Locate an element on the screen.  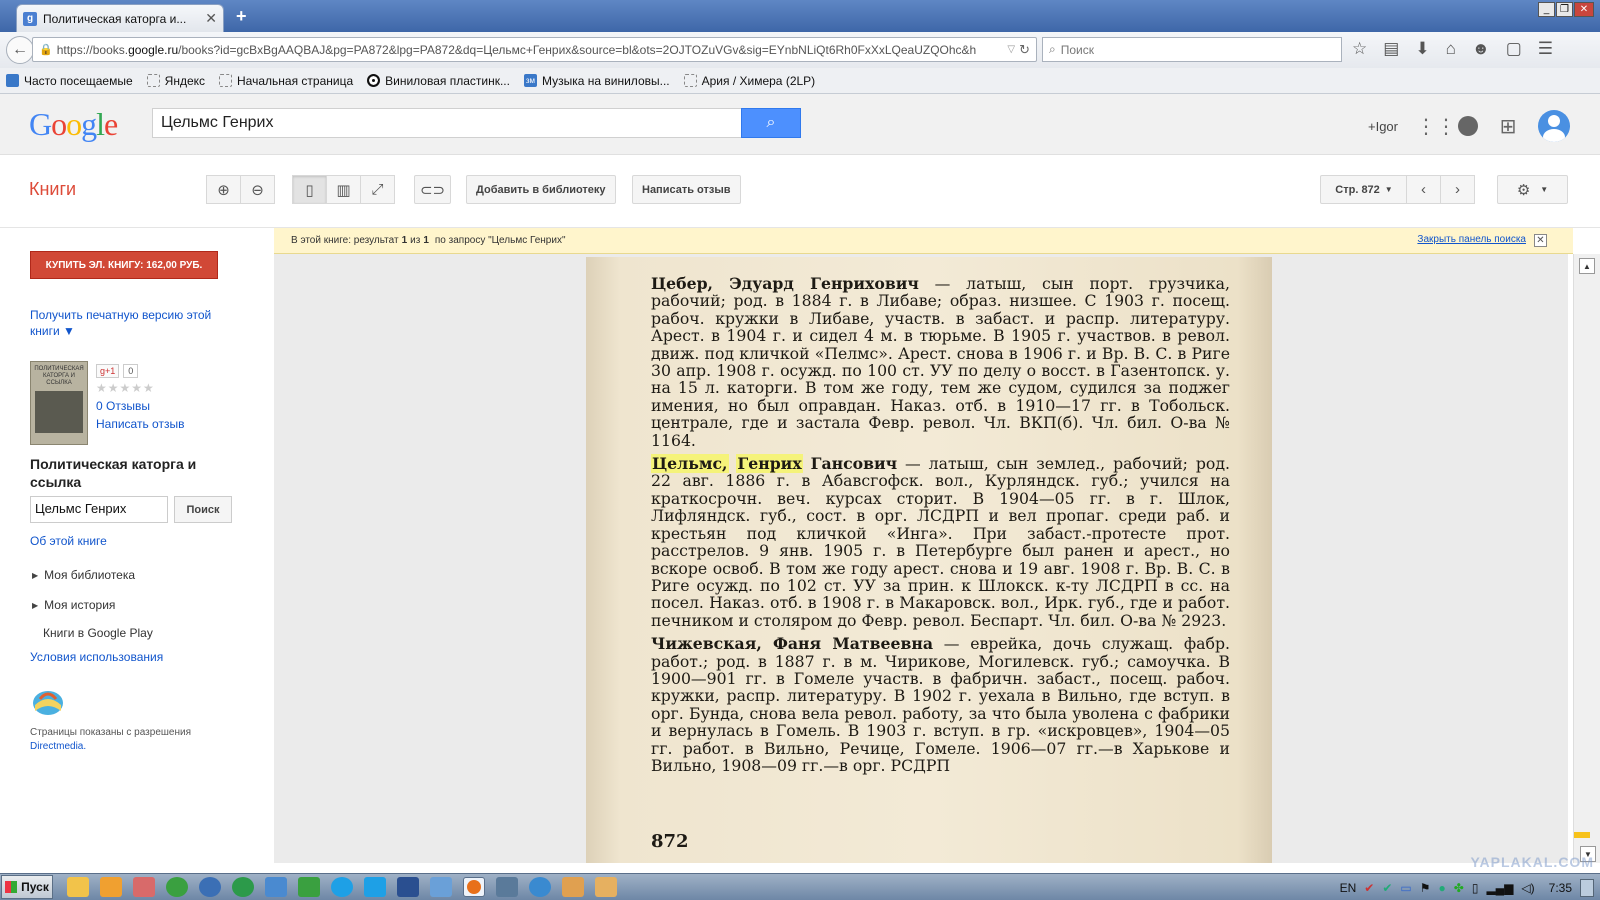
in-book-search-input: Цельмс Генрих is located at coordinates (99, 509).